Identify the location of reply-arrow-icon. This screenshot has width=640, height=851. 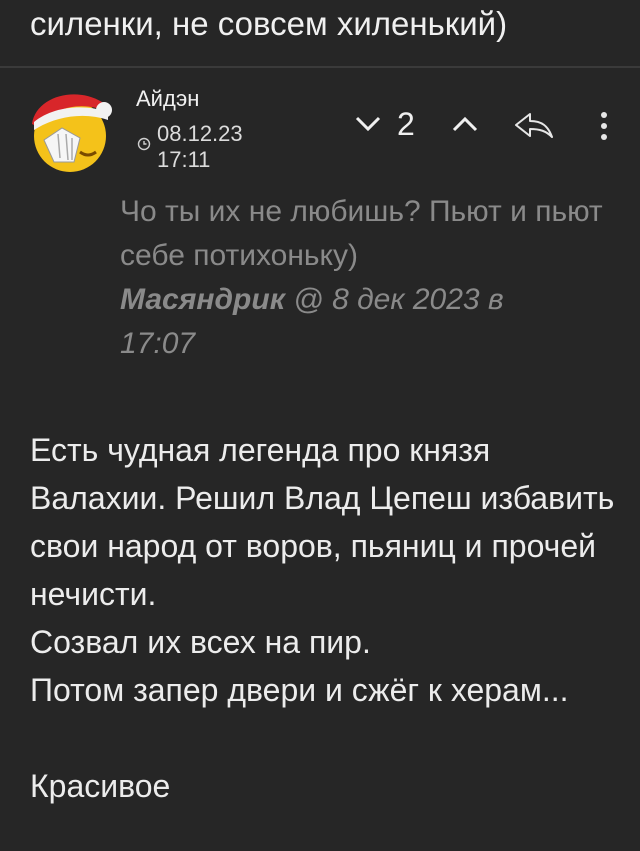
(534, 125).